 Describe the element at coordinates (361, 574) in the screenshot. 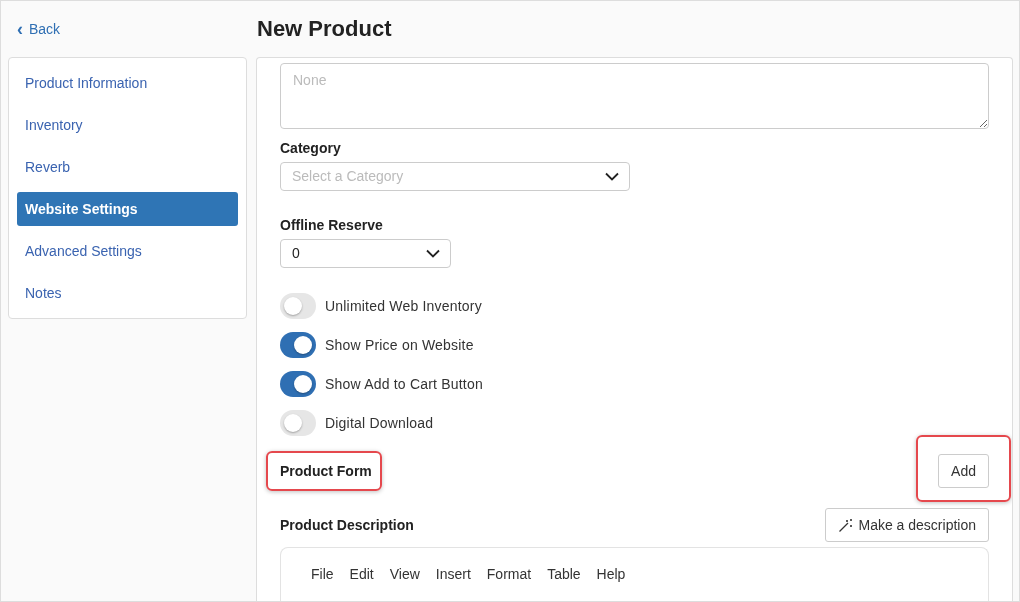

I see `menu-item: Edit` at that location.